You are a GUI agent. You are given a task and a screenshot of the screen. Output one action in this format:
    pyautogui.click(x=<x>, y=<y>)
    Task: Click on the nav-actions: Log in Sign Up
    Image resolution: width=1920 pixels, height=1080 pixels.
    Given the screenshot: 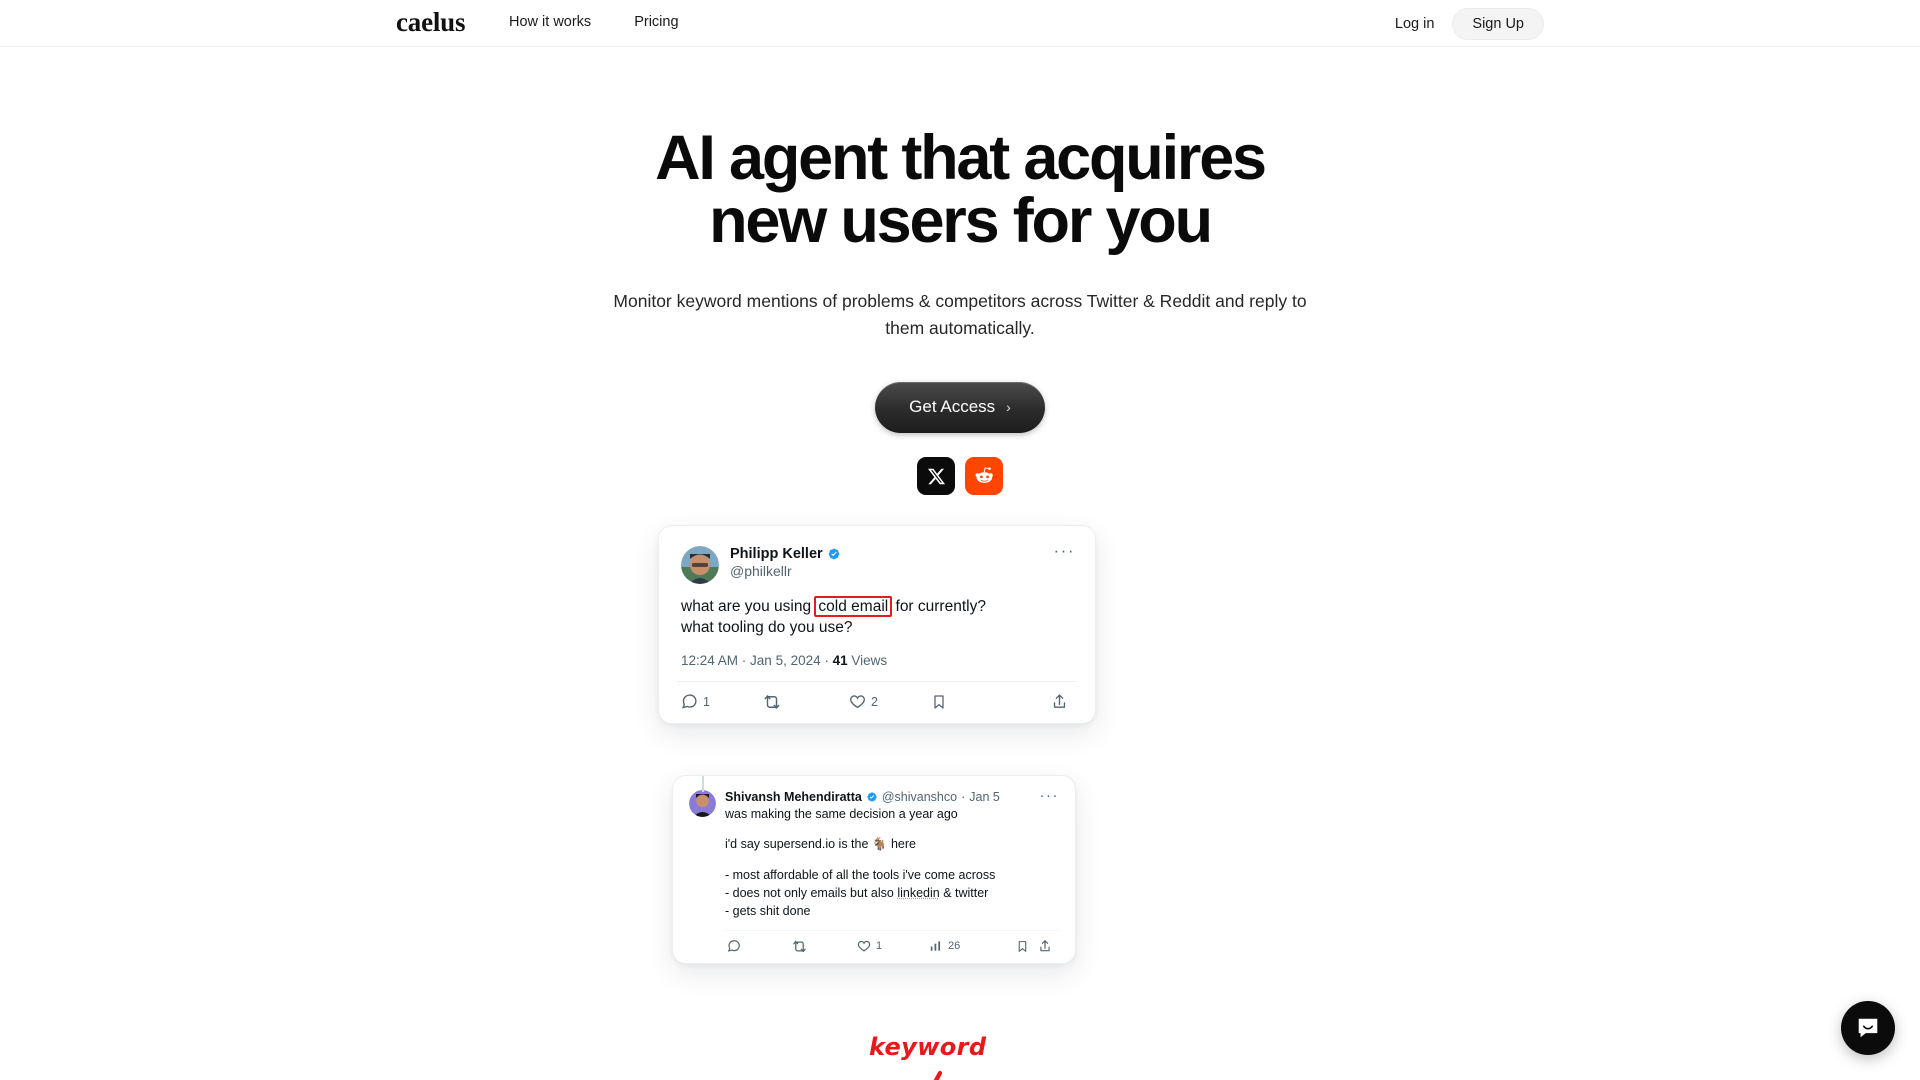 What is the action you would take?
    pyautogui.click(x=1467, y=24)
    